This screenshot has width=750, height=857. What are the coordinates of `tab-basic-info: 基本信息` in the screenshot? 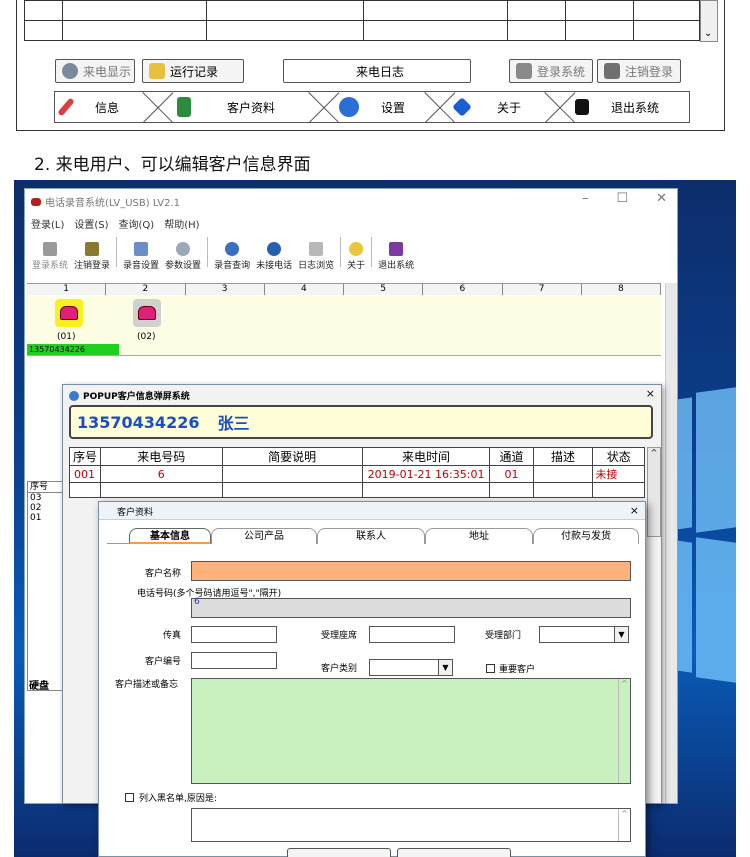 It's located at (170, 536).